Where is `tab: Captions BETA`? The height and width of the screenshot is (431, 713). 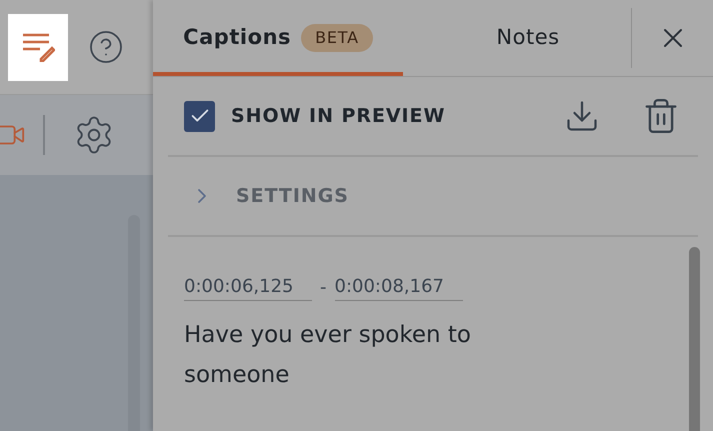
tab: Captions BETA is located at coordinates (278, 38).